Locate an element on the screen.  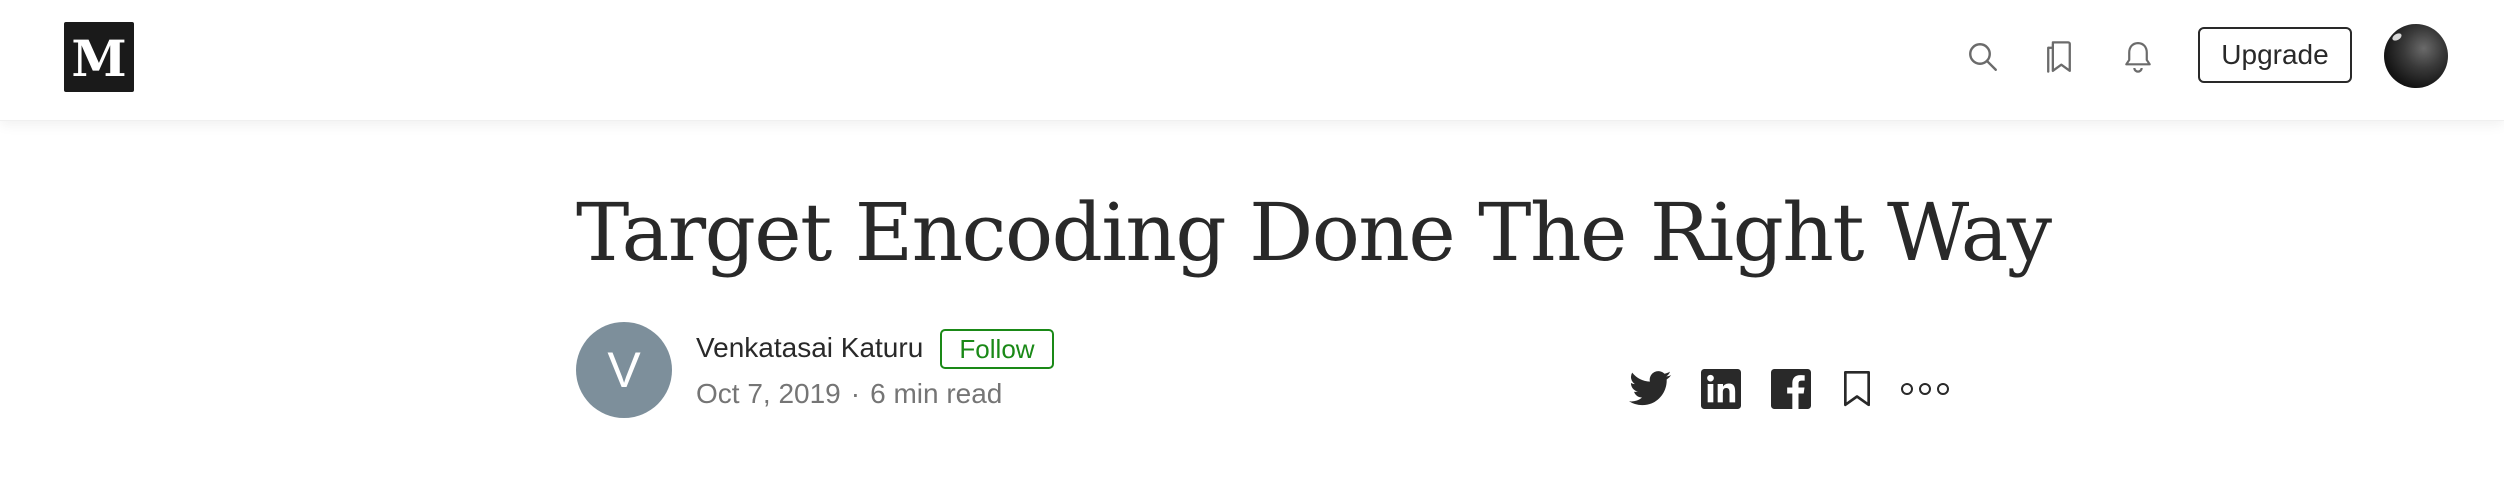
bell-icon is located at coordinates (2138, 57).